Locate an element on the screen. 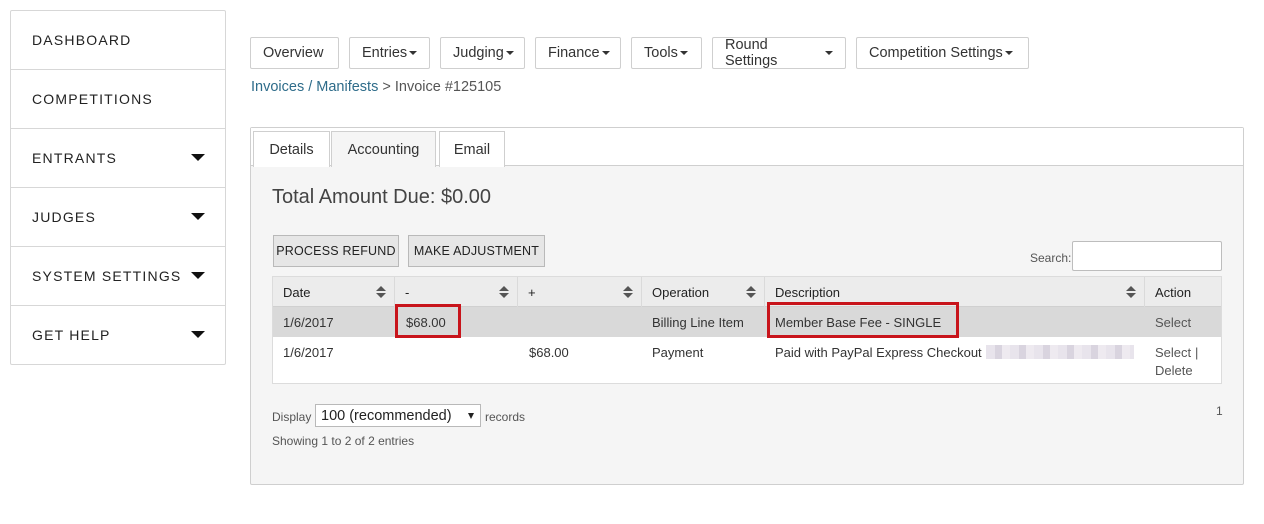 The width and height of the screenshot is (1264, 524). showing-entries-text: Showing 1 to 2 of 2 entries is located at coordinates (343, 441).